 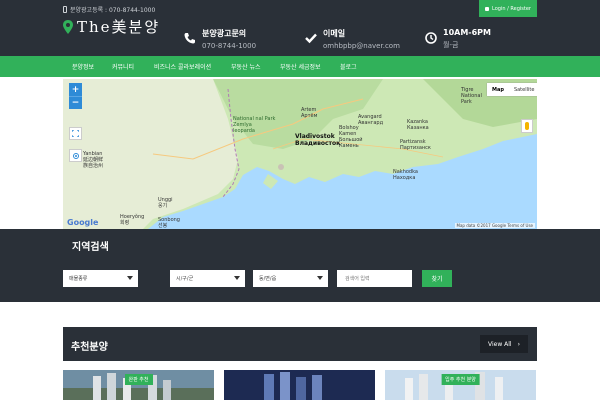 What do you see at coordinates (458, 39) in the screenshot?
I see `contact-hours: 10AM-6PM 월-금` at bounding box center [458, 39].